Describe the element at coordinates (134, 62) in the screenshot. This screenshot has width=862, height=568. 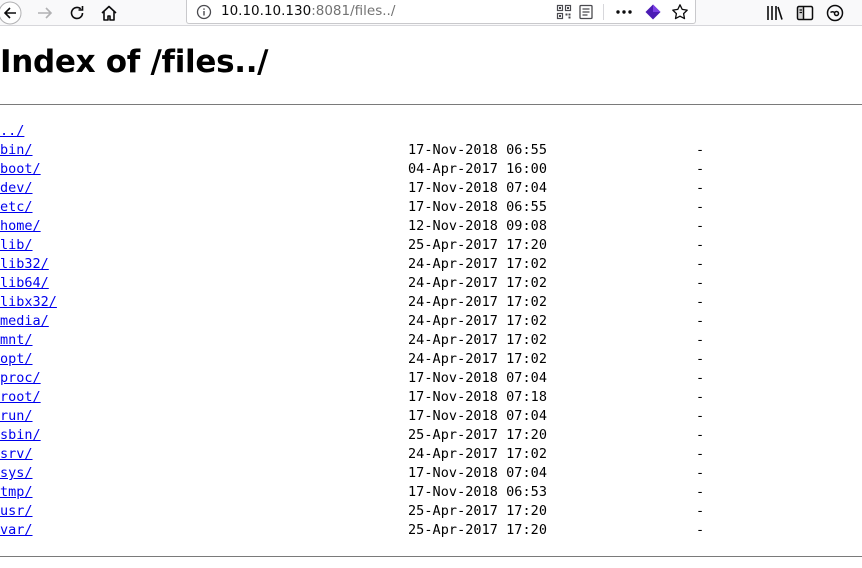
I see `page-title: Index of /files../` at that location.